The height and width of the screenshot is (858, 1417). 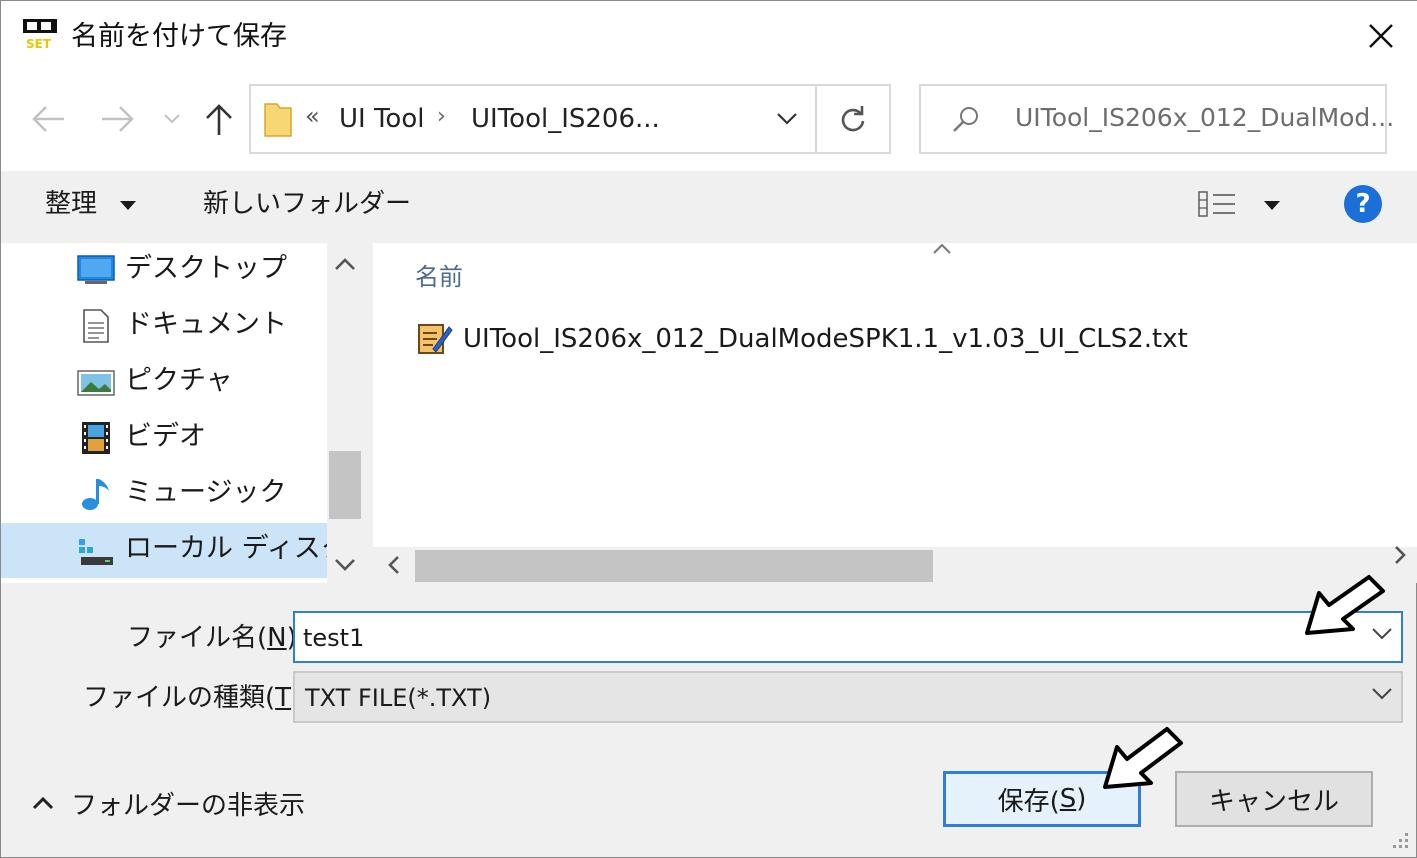 I want to click on new-folder-button: 新しいフォルダー, so click(x=307, y=204).